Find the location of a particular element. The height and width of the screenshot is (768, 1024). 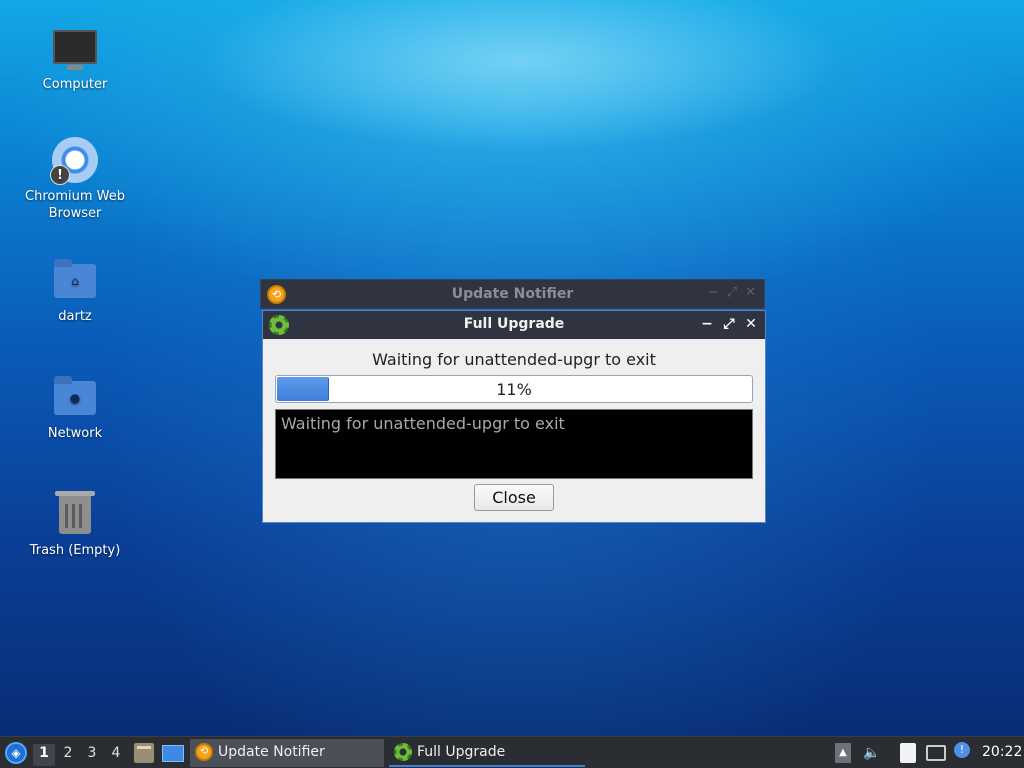

task-label: Full Upgrade is located at coordinates (461, 752).